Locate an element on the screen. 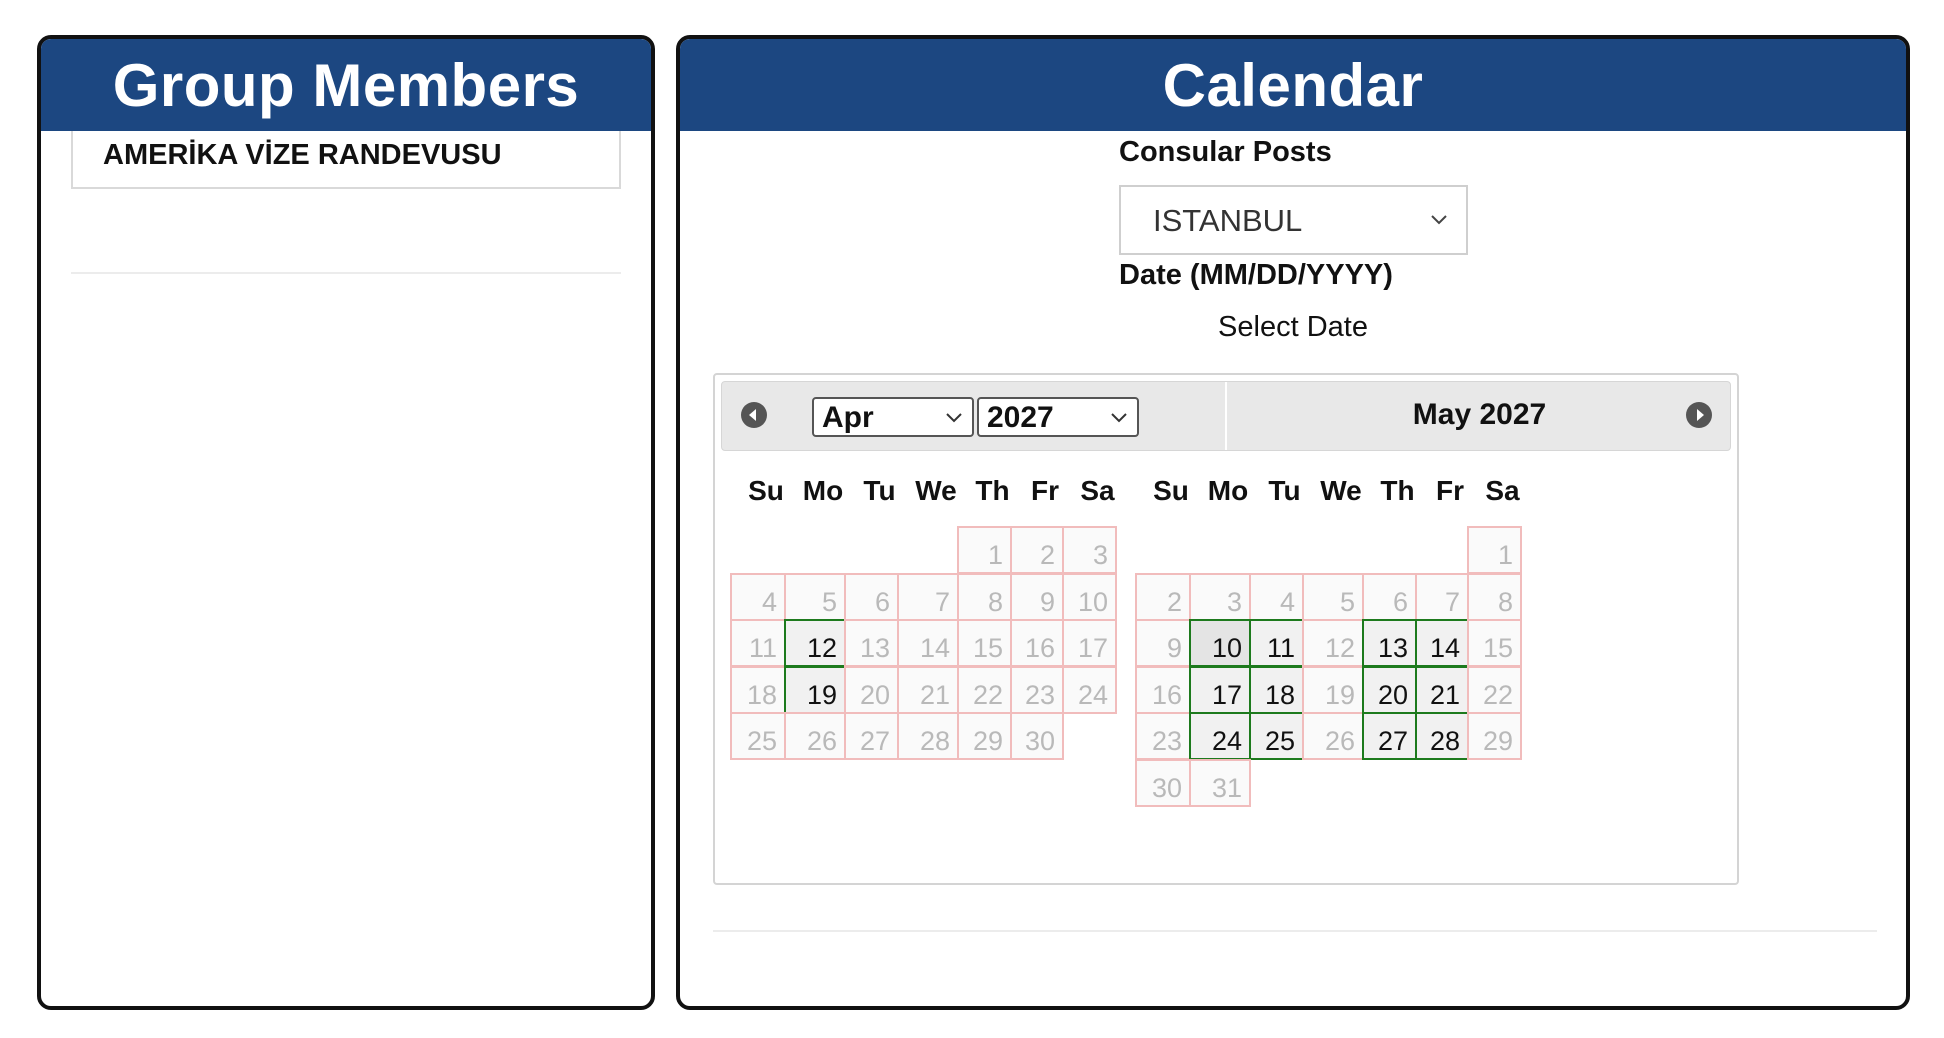  available-day-cell: 11 is located at coordinates (1276, 643).